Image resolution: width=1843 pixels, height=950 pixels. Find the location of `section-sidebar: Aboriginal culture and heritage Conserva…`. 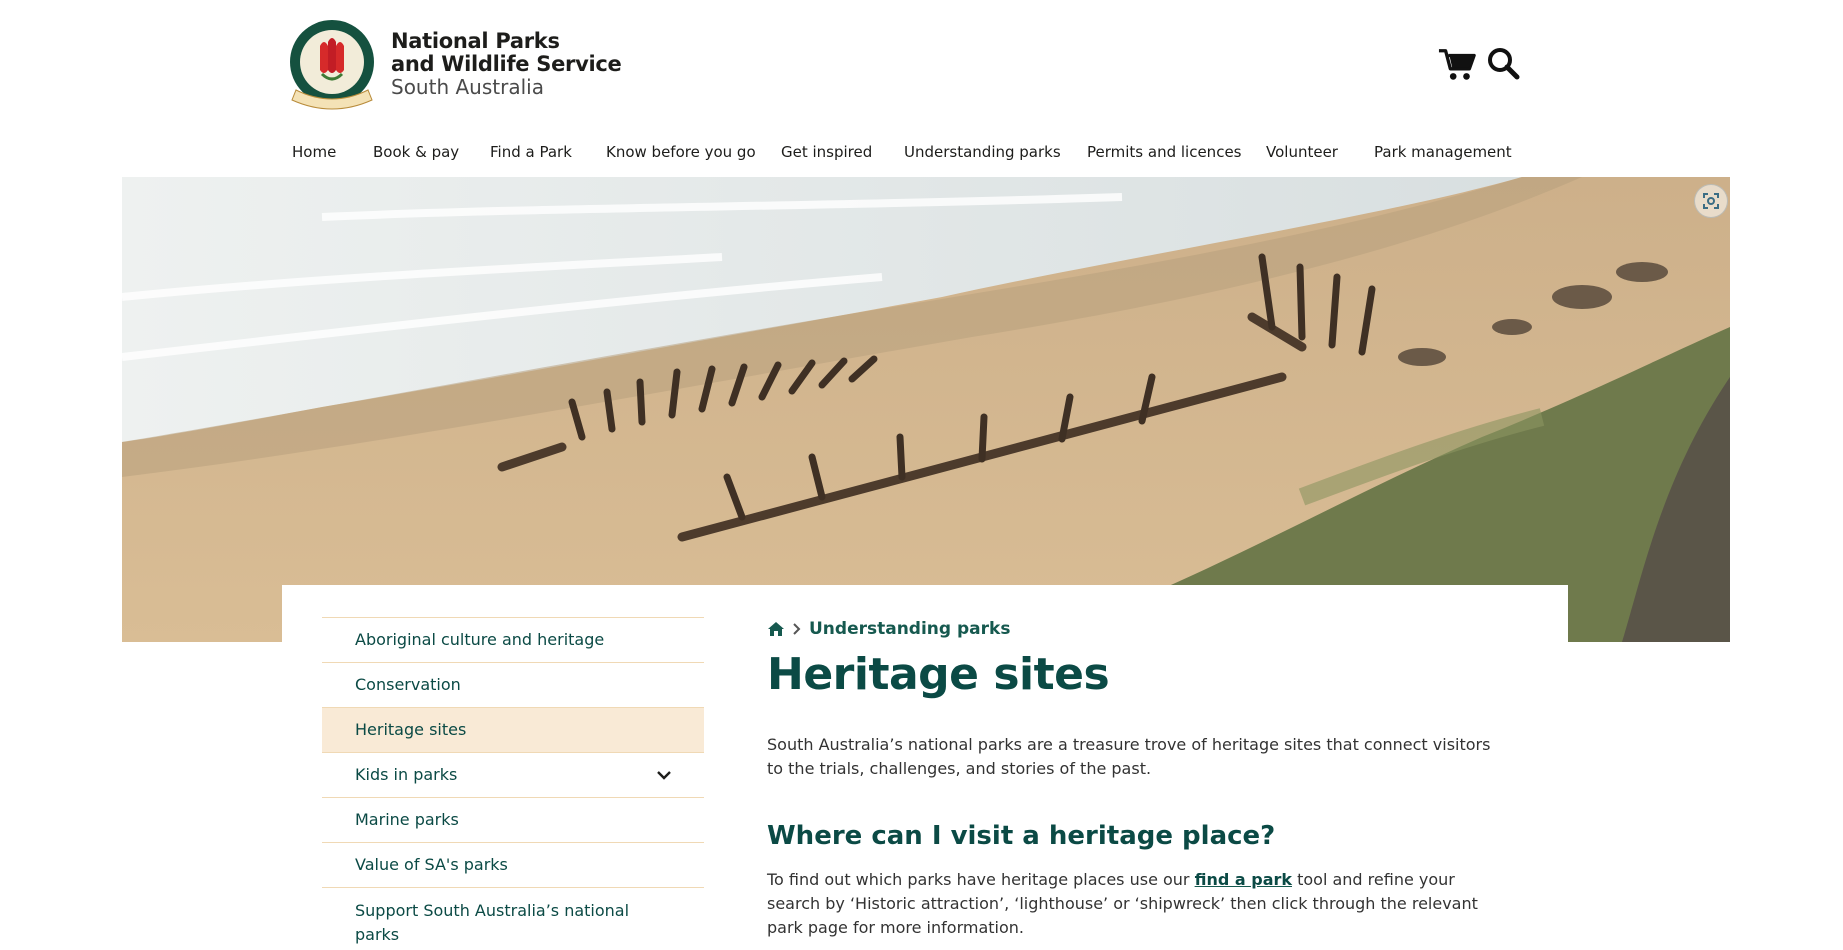

section-sidebar: Aboriginal culture and heritage Conserva… is located at coordinates (513, 783).